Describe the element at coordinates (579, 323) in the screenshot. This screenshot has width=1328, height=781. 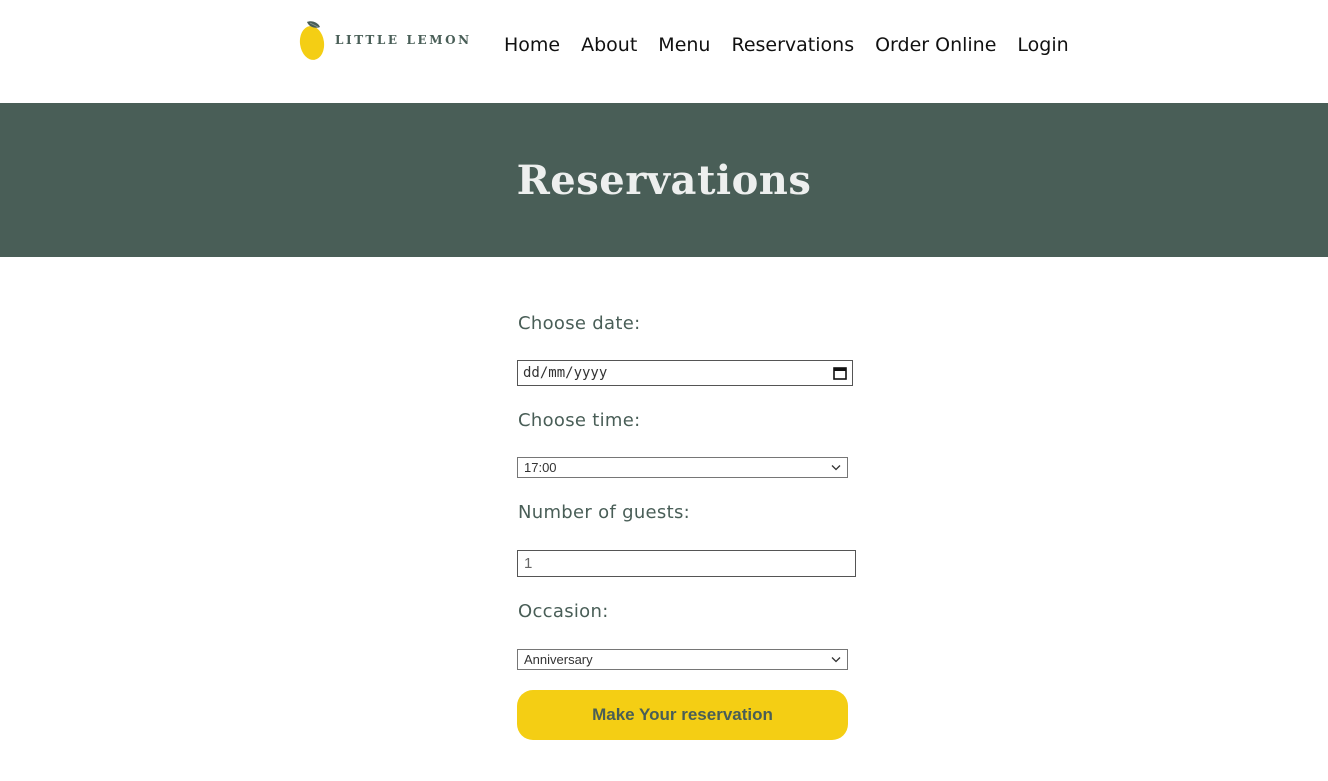
I see `date-label: Choose date:` at that location.